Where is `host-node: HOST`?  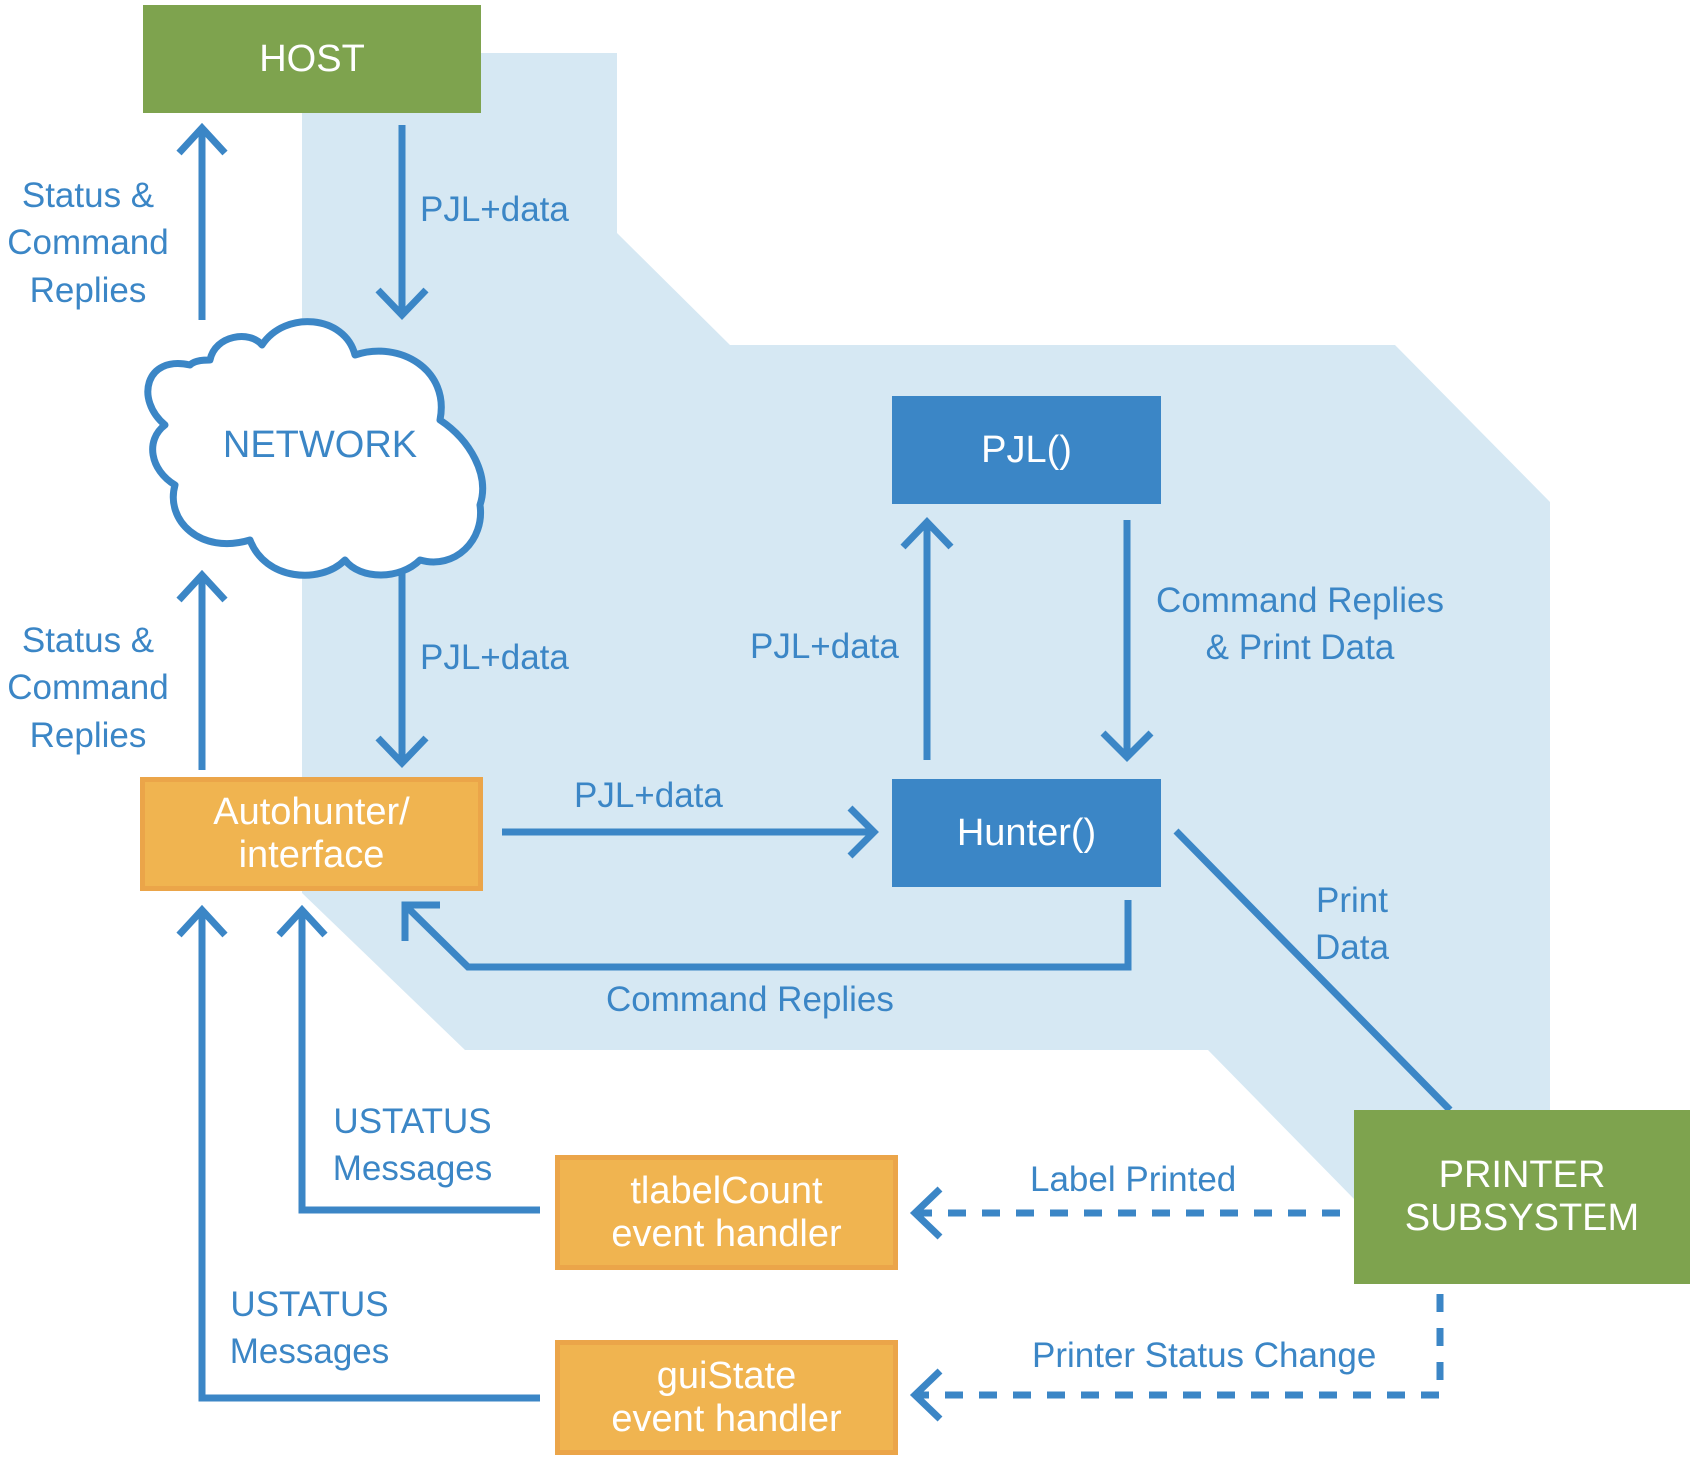 host-node: HOST is located at coordinates (312, 59).